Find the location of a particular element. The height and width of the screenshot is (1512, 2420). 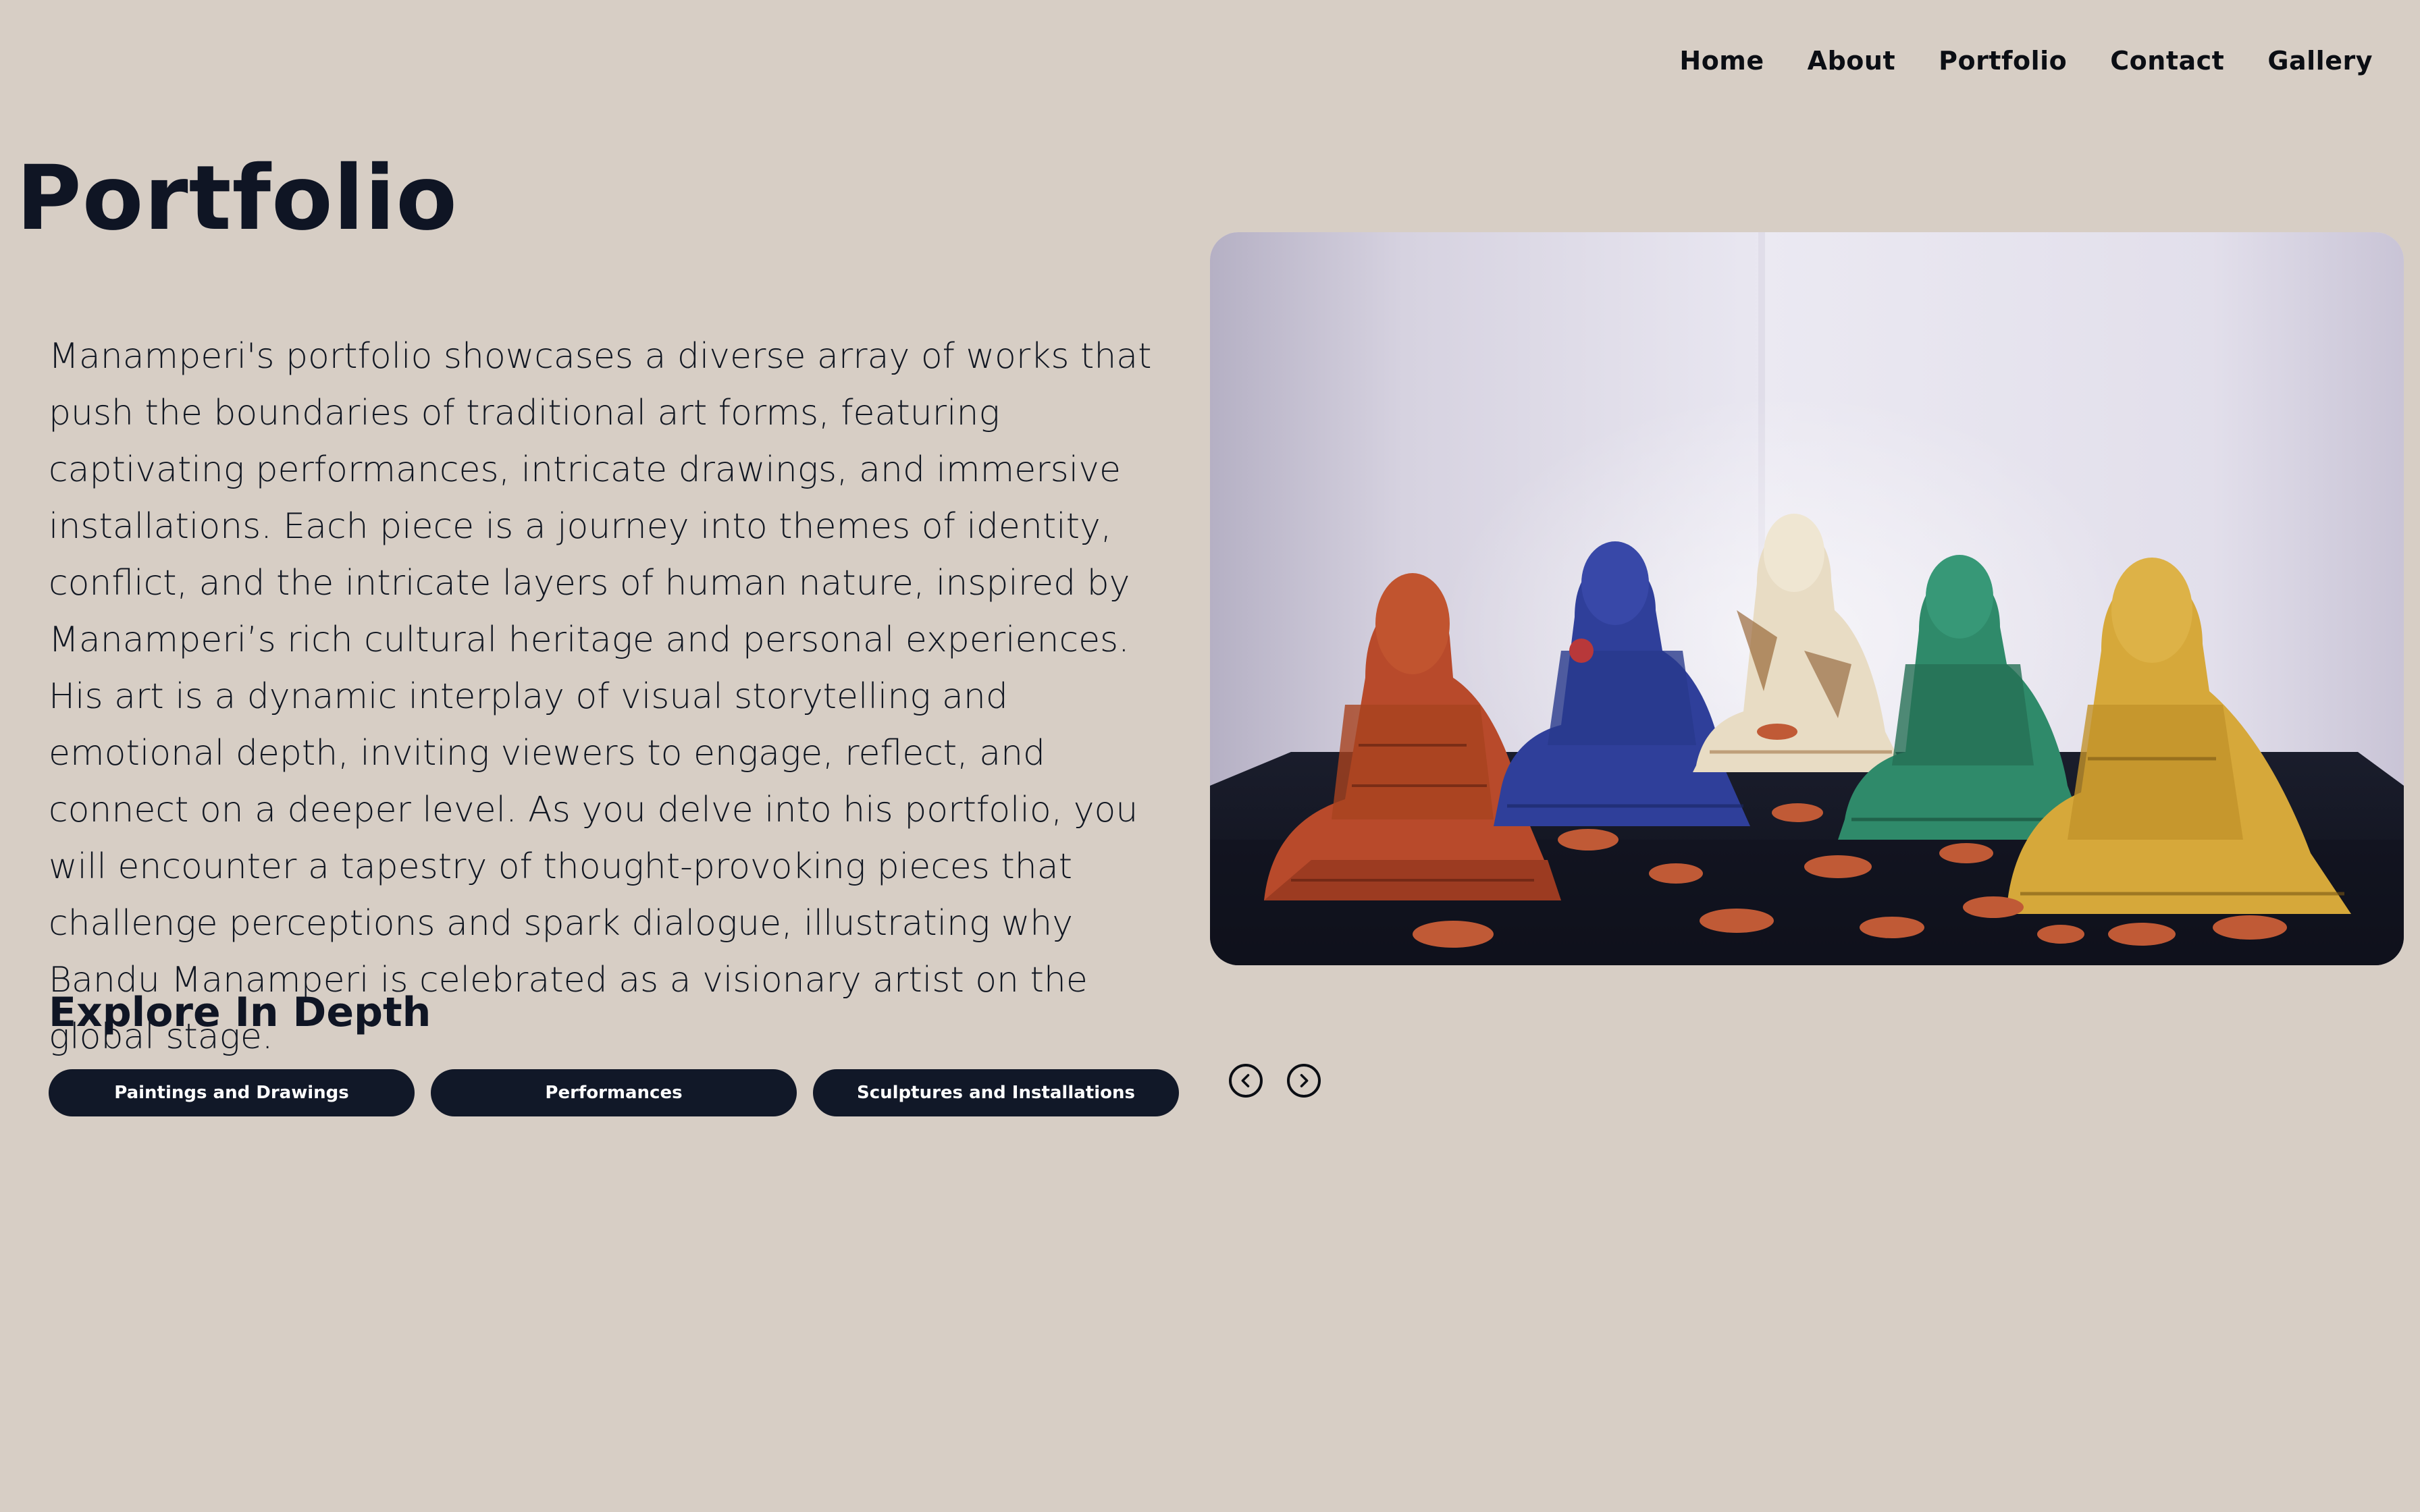

carousel-next-button is located at coordinates (1304, 1081).